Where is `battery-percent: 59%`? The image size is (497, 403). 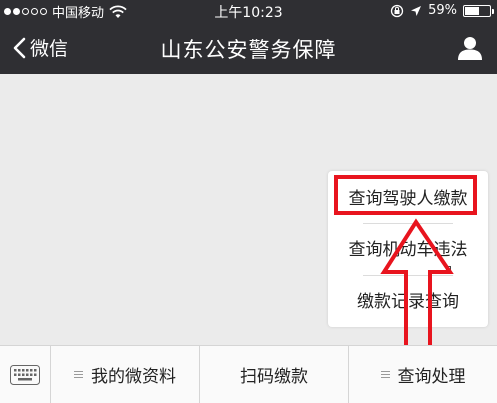
battery-percent: 59% is located at coordinates (442, 10).